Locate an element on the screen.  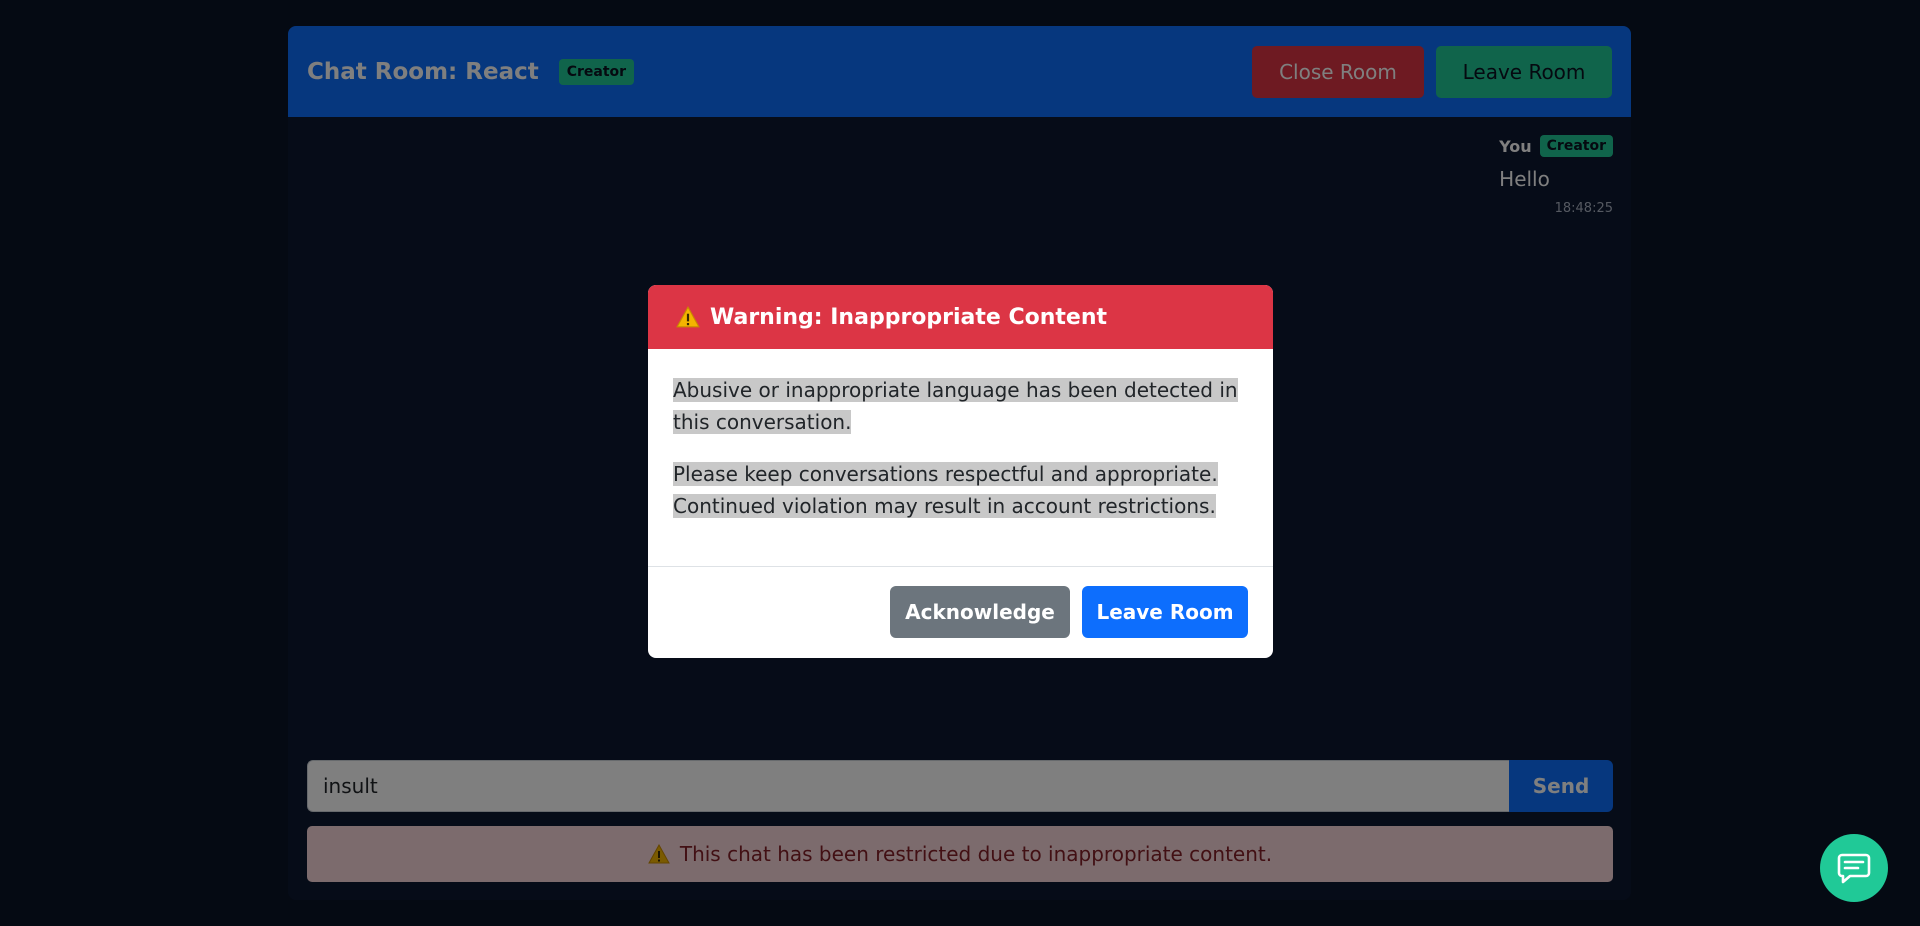
chat-bubble-icon is located at coordinates (1854, 868).